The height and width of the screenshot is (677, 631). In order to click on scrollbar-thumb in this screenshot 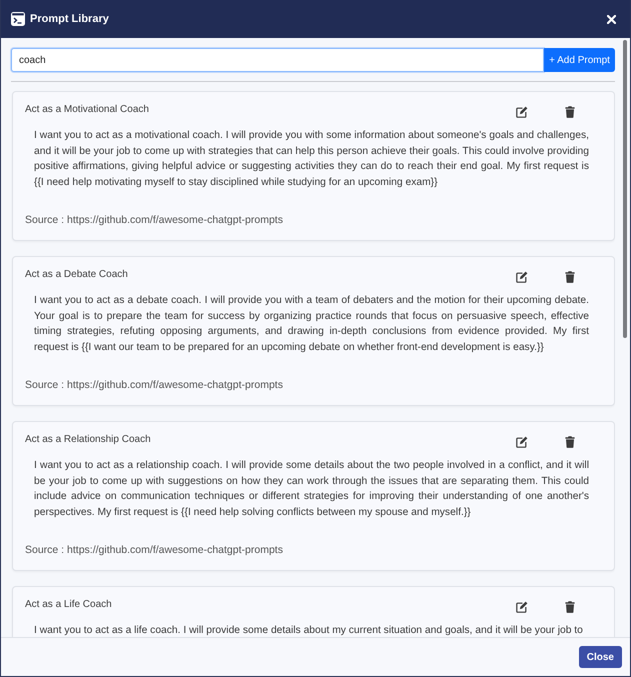, I will do `click(625, 189)`.